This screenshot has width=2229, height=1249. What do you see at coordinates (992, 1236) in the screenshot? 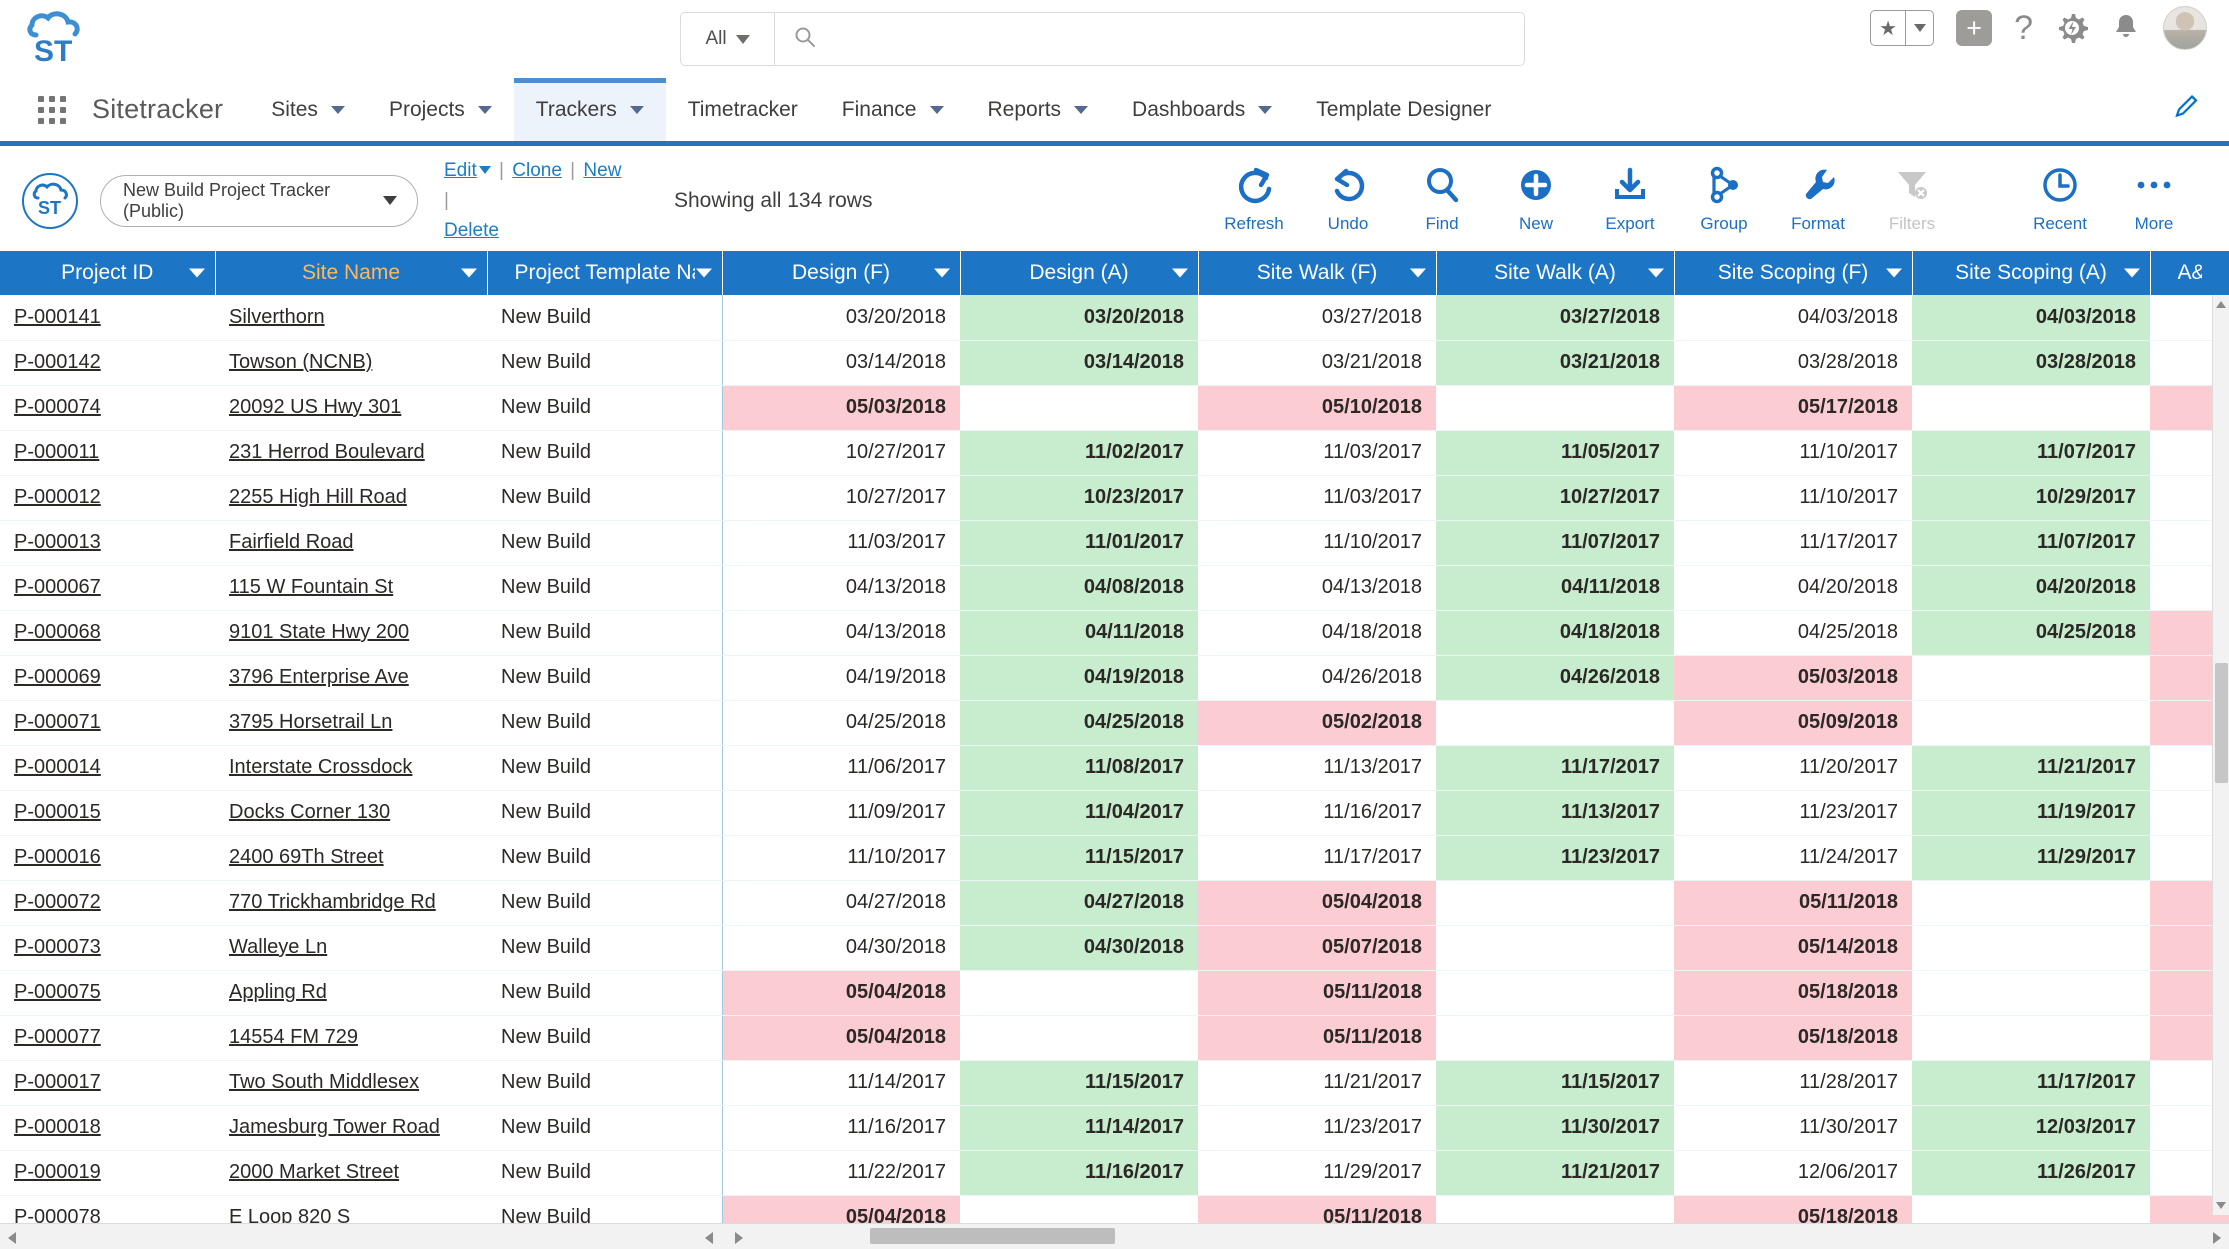
I see `horizontal-scroll-thumb` at bounding box center [992, 1236].